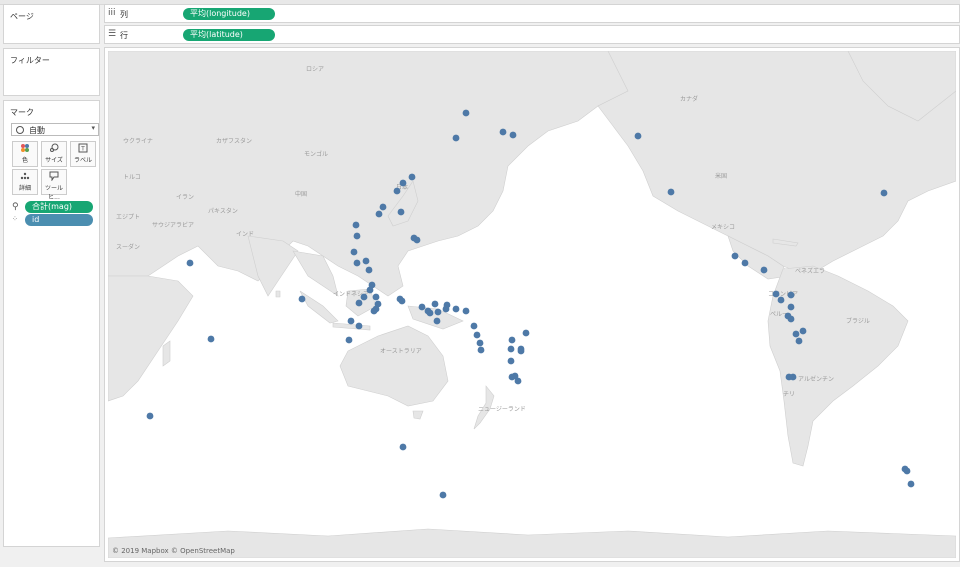 This screenshot has width=960, height=567. What do you see at coordinates (54, 177) in the screenshot?
I see `tooltip-icon` at bounding box center [54, 177].